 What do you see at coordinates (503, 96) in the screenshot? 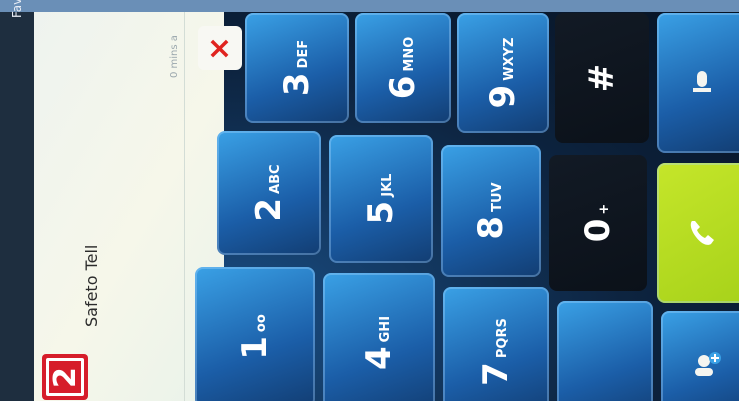
I see `key-9-digit: 9` at bounding box center [503, 96].